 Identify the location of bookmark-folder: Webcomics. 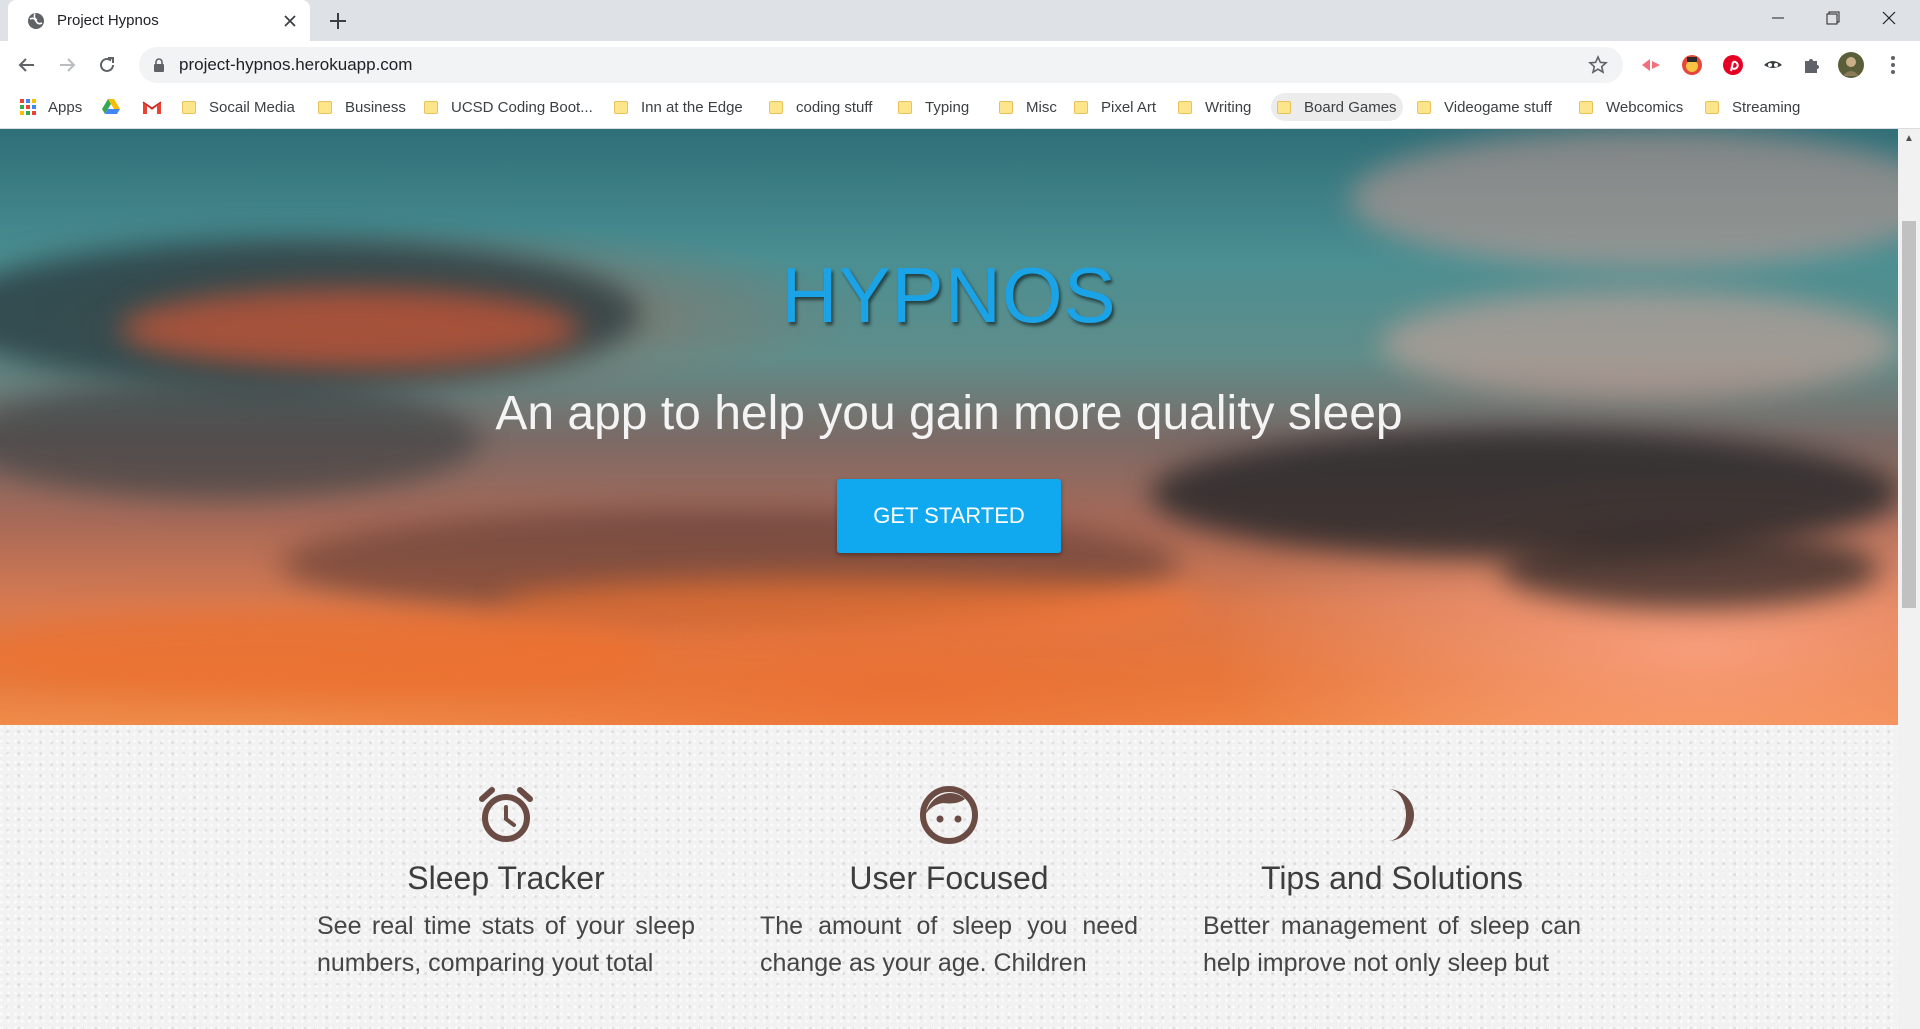
(1631, 107).